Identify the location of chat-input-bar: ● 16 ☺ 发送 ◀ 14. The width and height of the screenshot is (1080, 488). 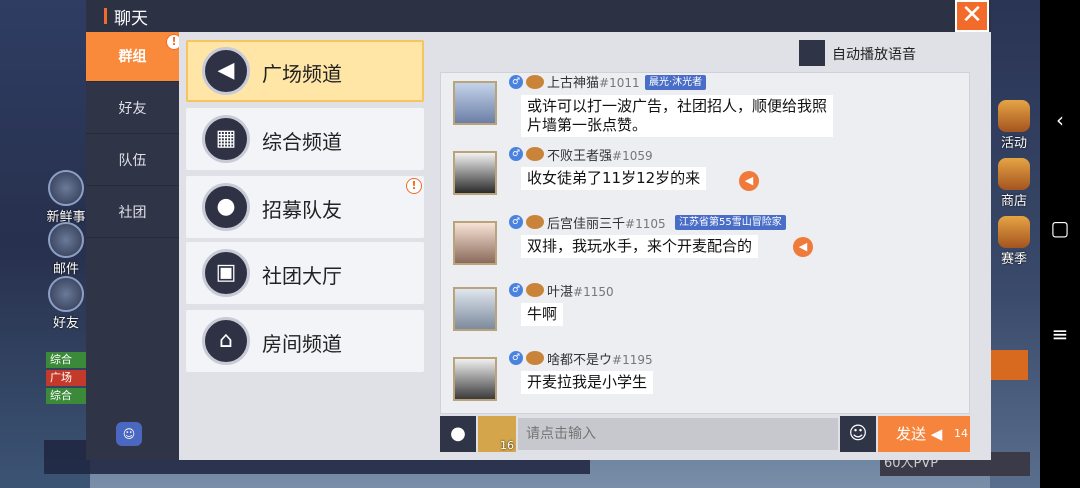
(705, 434).